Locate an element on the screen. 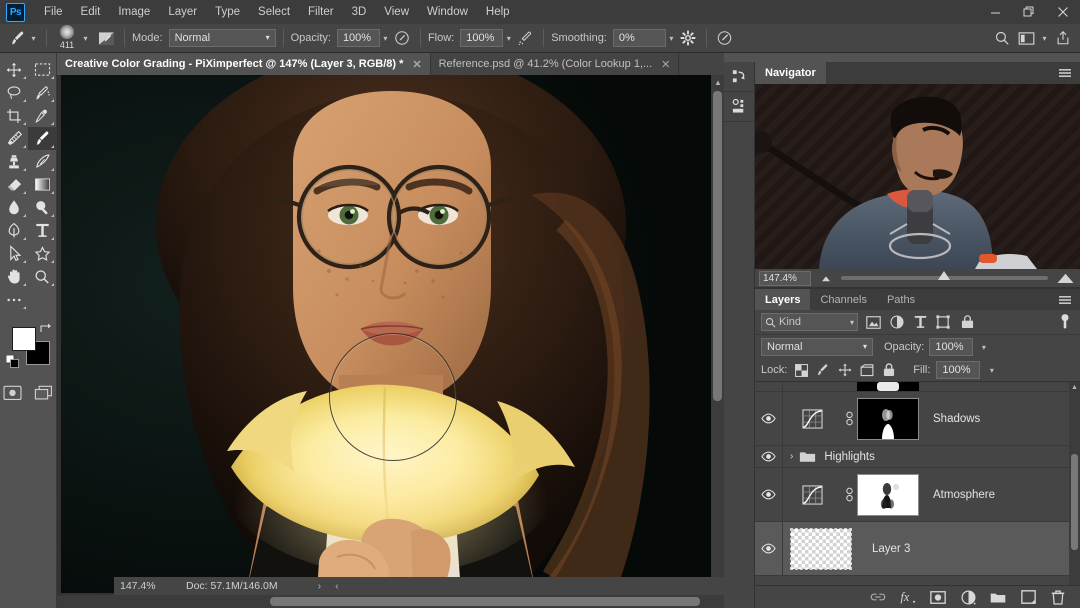 The width and height of the screenshot is (1080, 608). type-tool is located at coordinates (42, 230).